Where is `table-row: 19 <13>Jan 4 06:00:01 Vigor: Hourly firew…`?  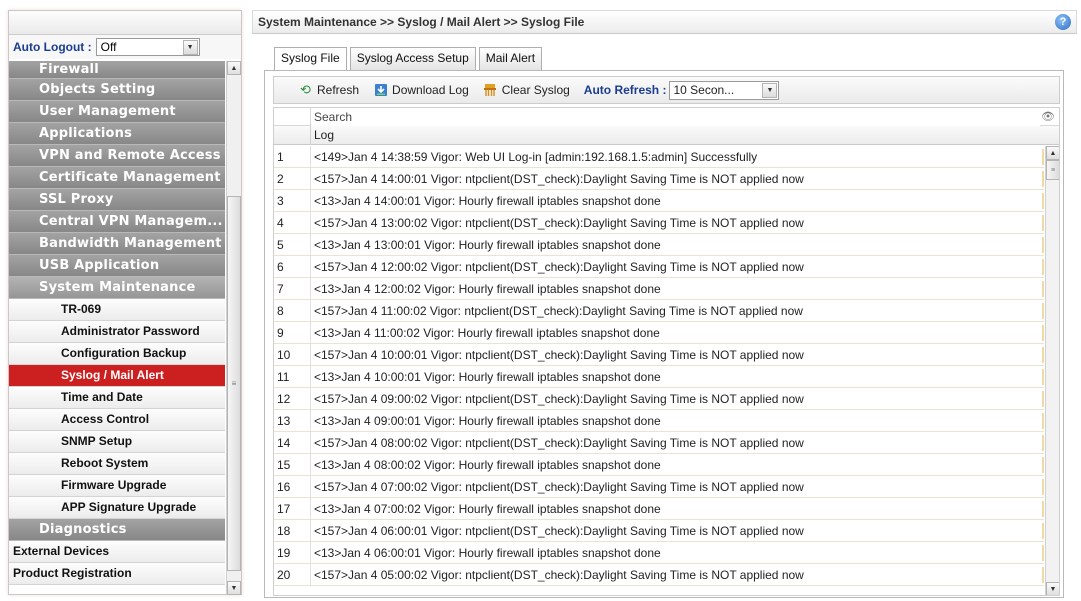
table-row: 19 <13>Jan 4 06:00:01 Vigor: Hourly firew… is located at coordinates (659, 553).